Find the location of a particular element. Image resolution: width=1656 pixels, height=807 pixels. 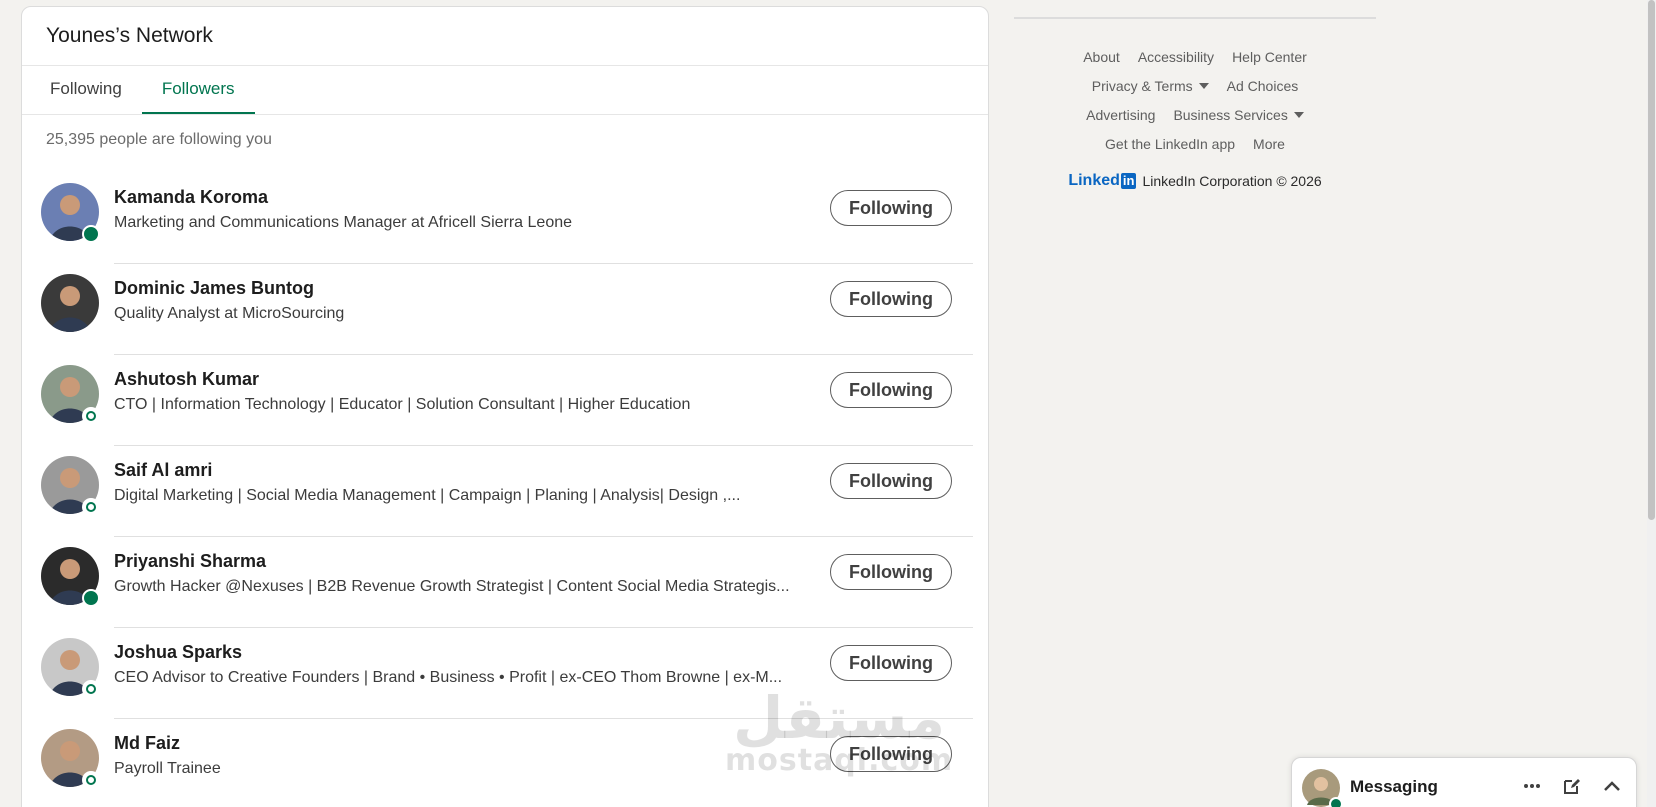

footer-link-label: Ad Choices is located at coordinates (1262, 85).